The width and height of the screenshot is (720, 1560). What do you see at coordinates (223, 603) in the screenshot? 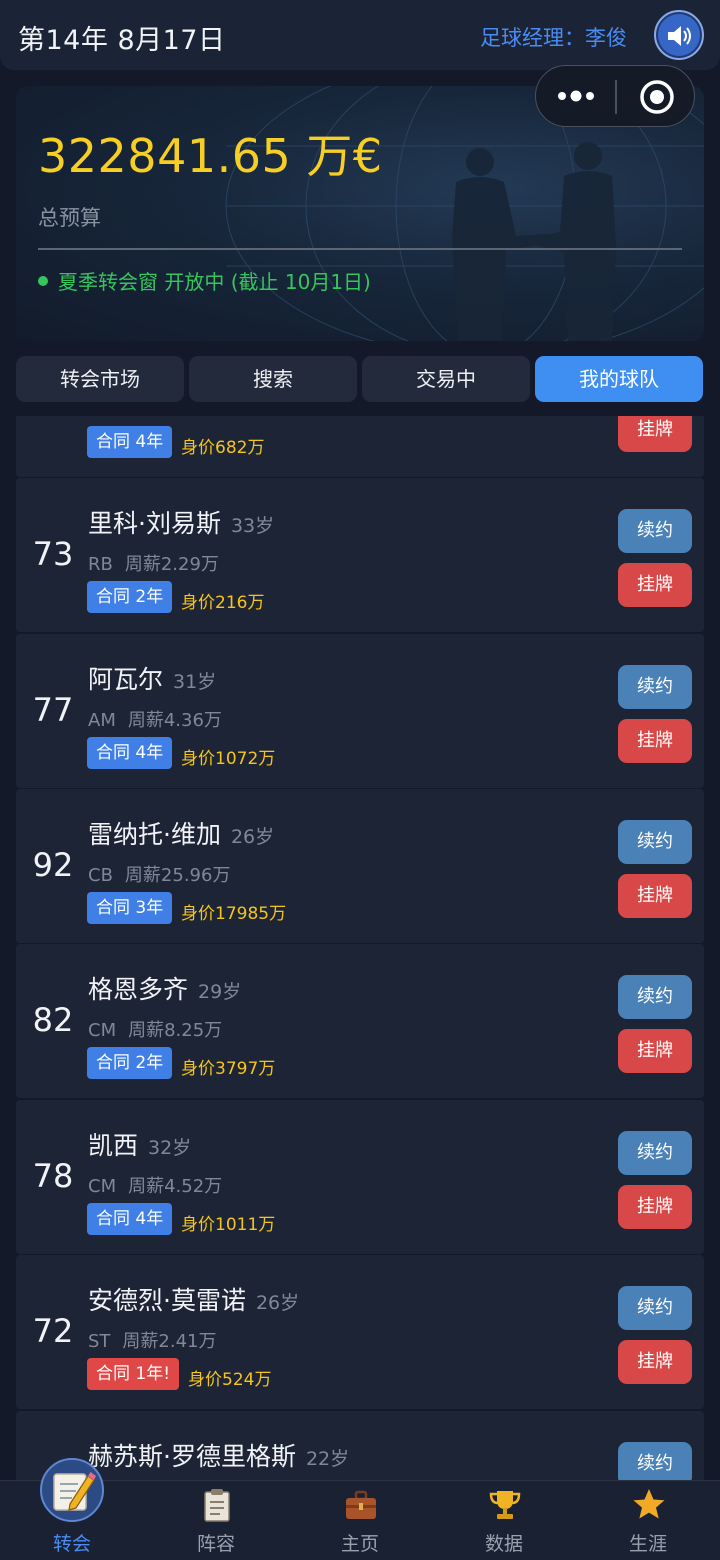
I see `market-value: 身价216万` at bounding box center [223, 603].